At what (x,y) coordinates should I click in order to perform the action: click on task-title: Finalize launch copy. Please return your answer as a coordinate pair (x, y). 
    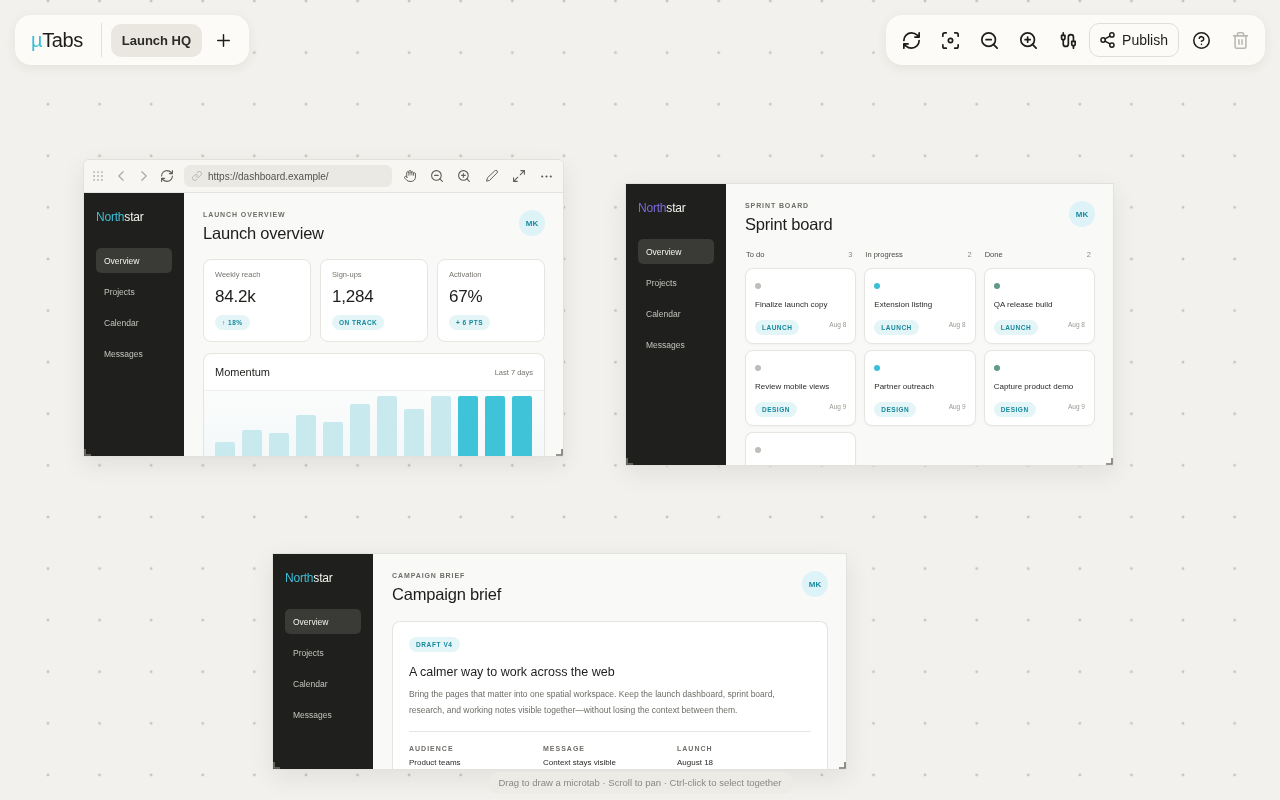
    Looking at the image, I should click on (792, 305).